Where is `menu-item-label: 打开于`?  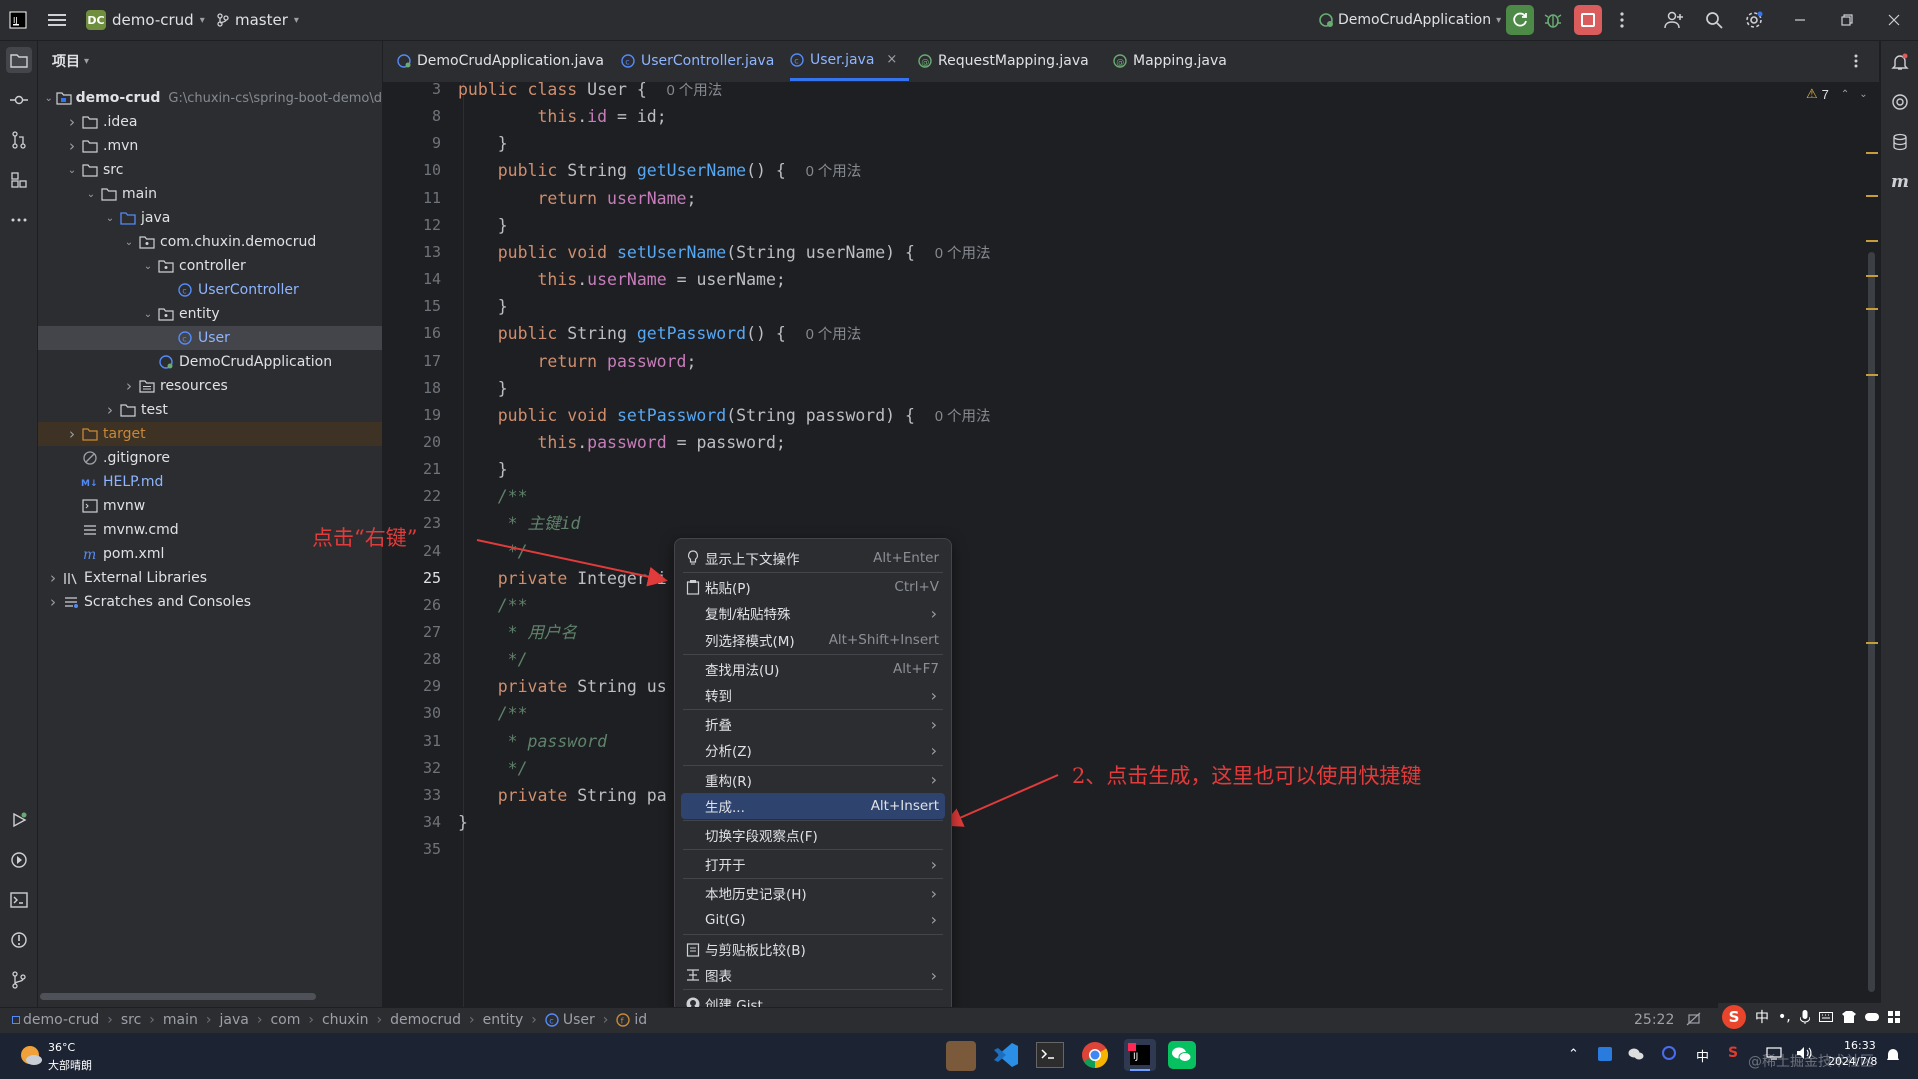 menu-item-label: 打开于 is located at coordinates (725, 866).